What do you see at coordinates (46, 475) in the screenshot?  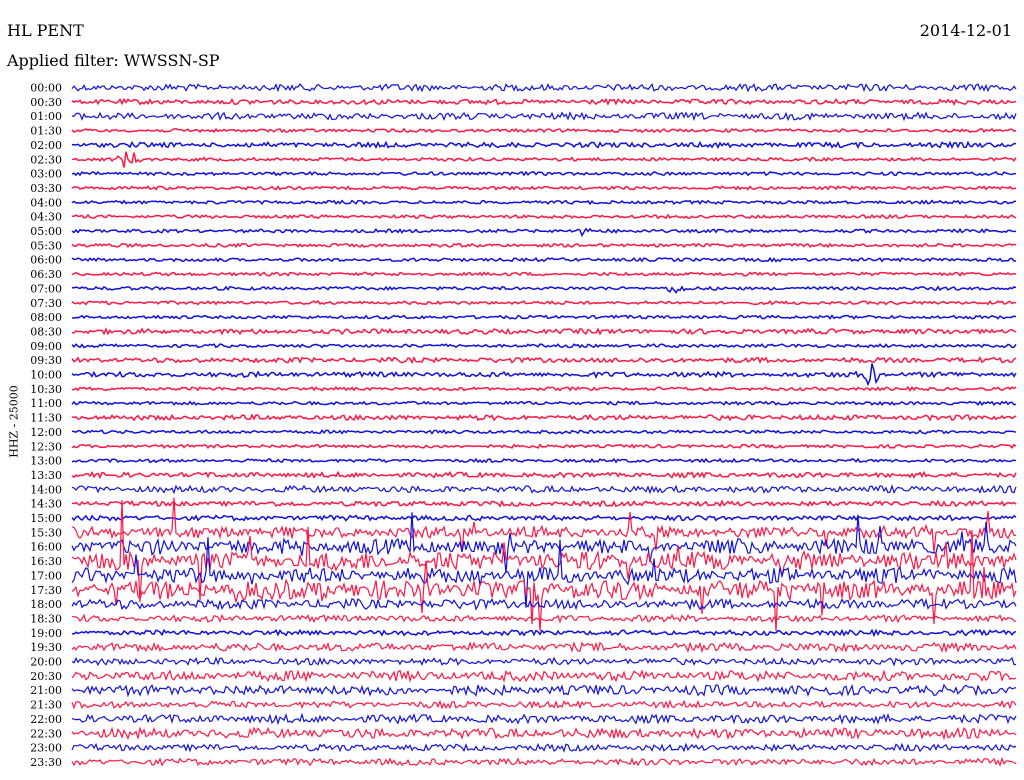 I see `trace-time-label: 13:30` at bounding box center [46, 475].